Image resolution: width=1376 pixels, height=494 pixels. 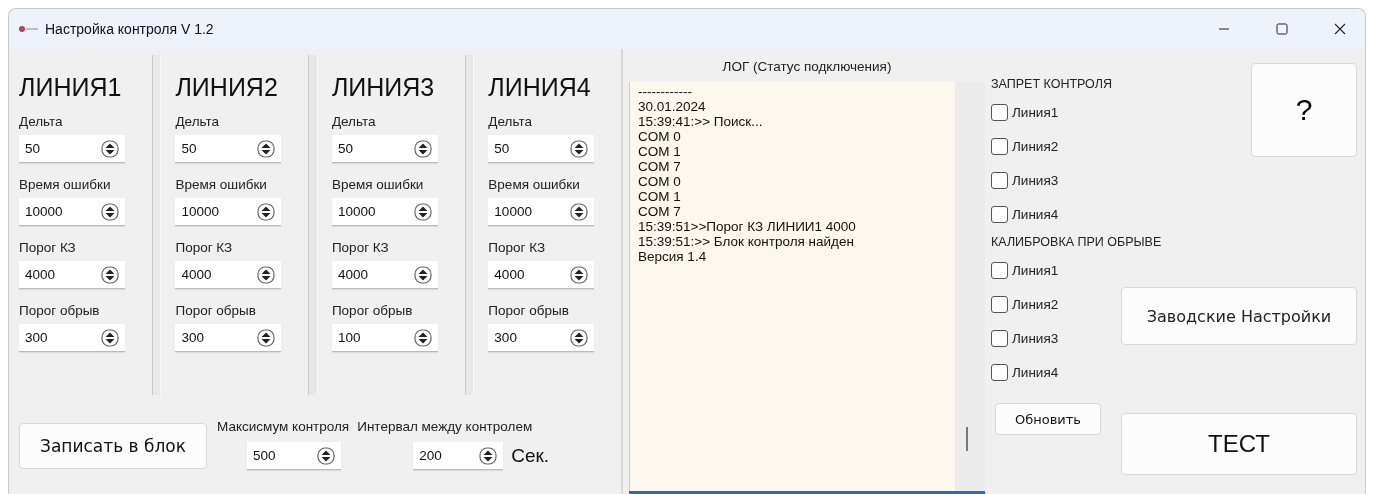 I want to click on group-title: КАЛИБРОВКА ПРИ ОБРЫВЕ, so click(x=1076, y=242).